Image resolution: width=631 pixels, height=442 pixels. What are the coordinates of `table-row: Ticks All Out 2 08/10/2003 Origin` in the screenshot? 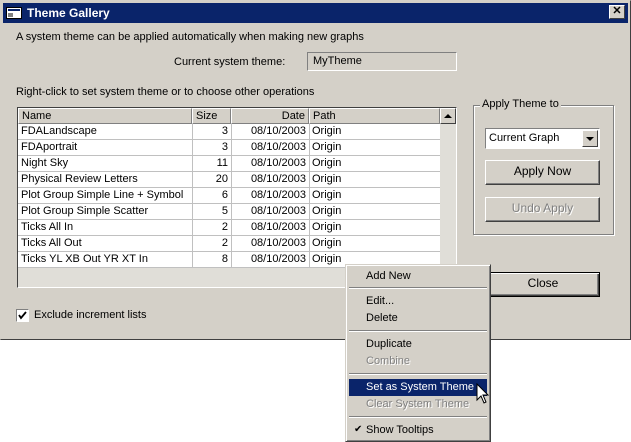 It's located at (229, 244).